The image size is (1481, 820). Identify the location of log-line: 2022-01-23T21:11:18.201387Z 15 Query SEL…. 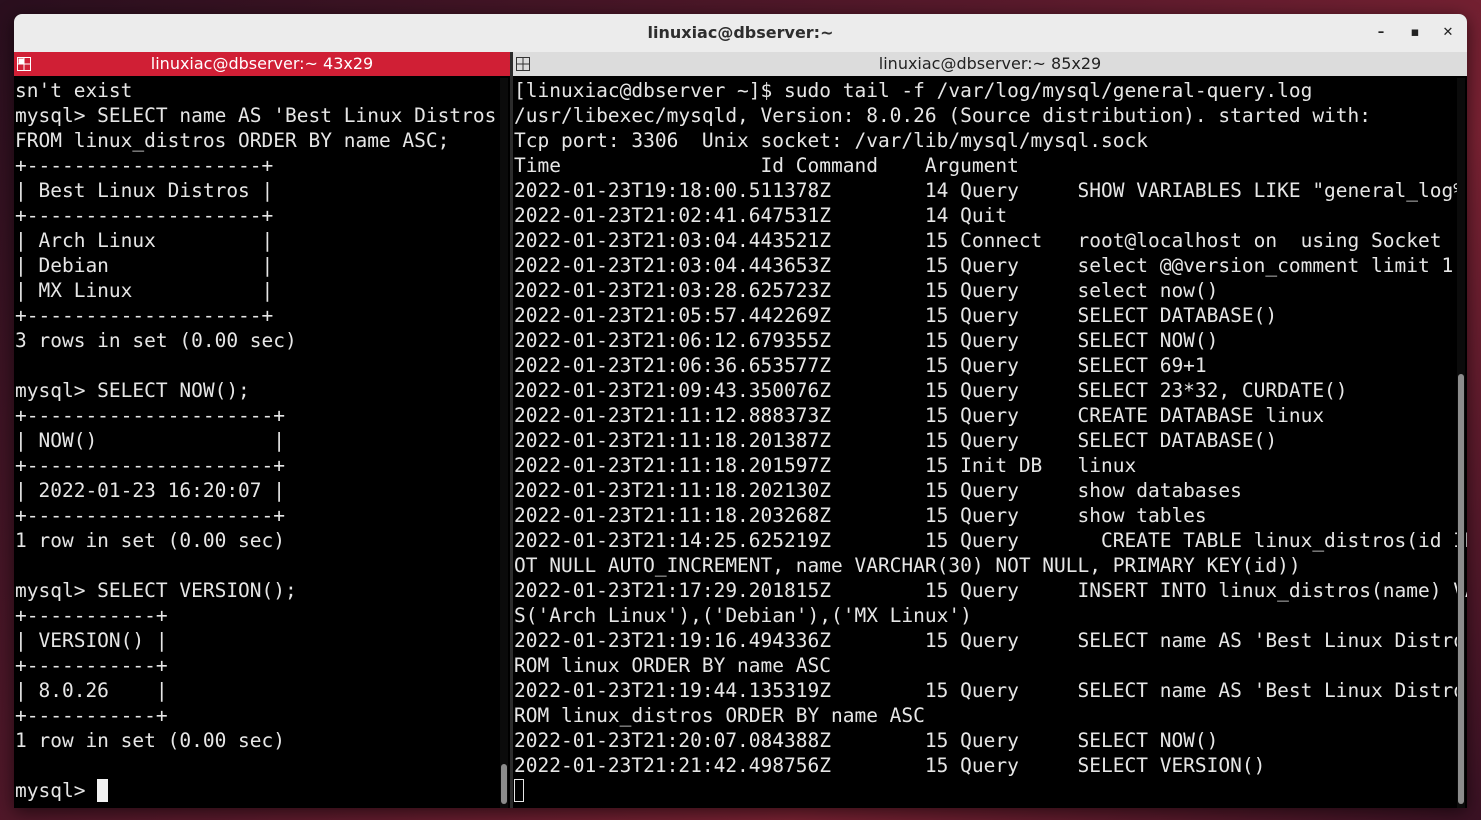
(896, 440).